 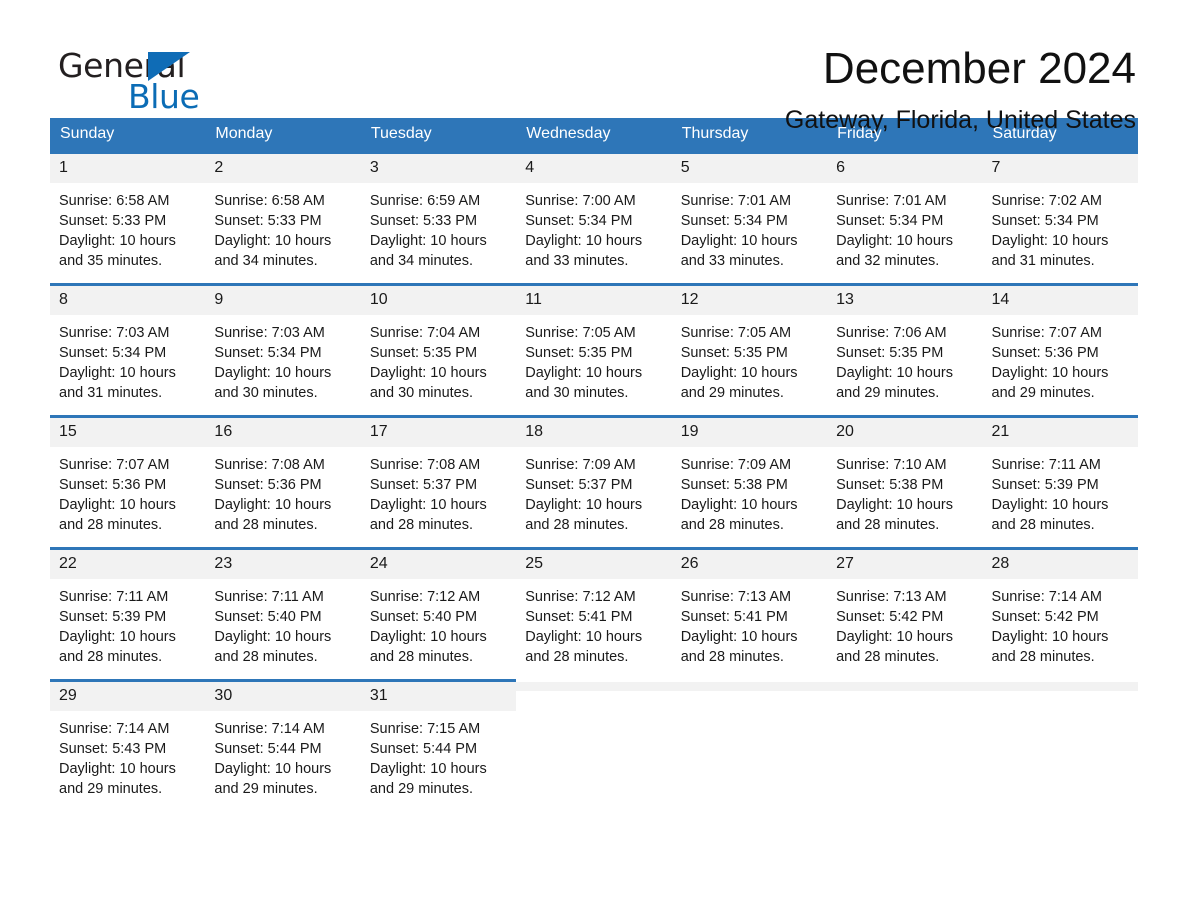 I want to click on sunrise-text: Sunrise: 7:07 AM, so click(x=1046, y=333).